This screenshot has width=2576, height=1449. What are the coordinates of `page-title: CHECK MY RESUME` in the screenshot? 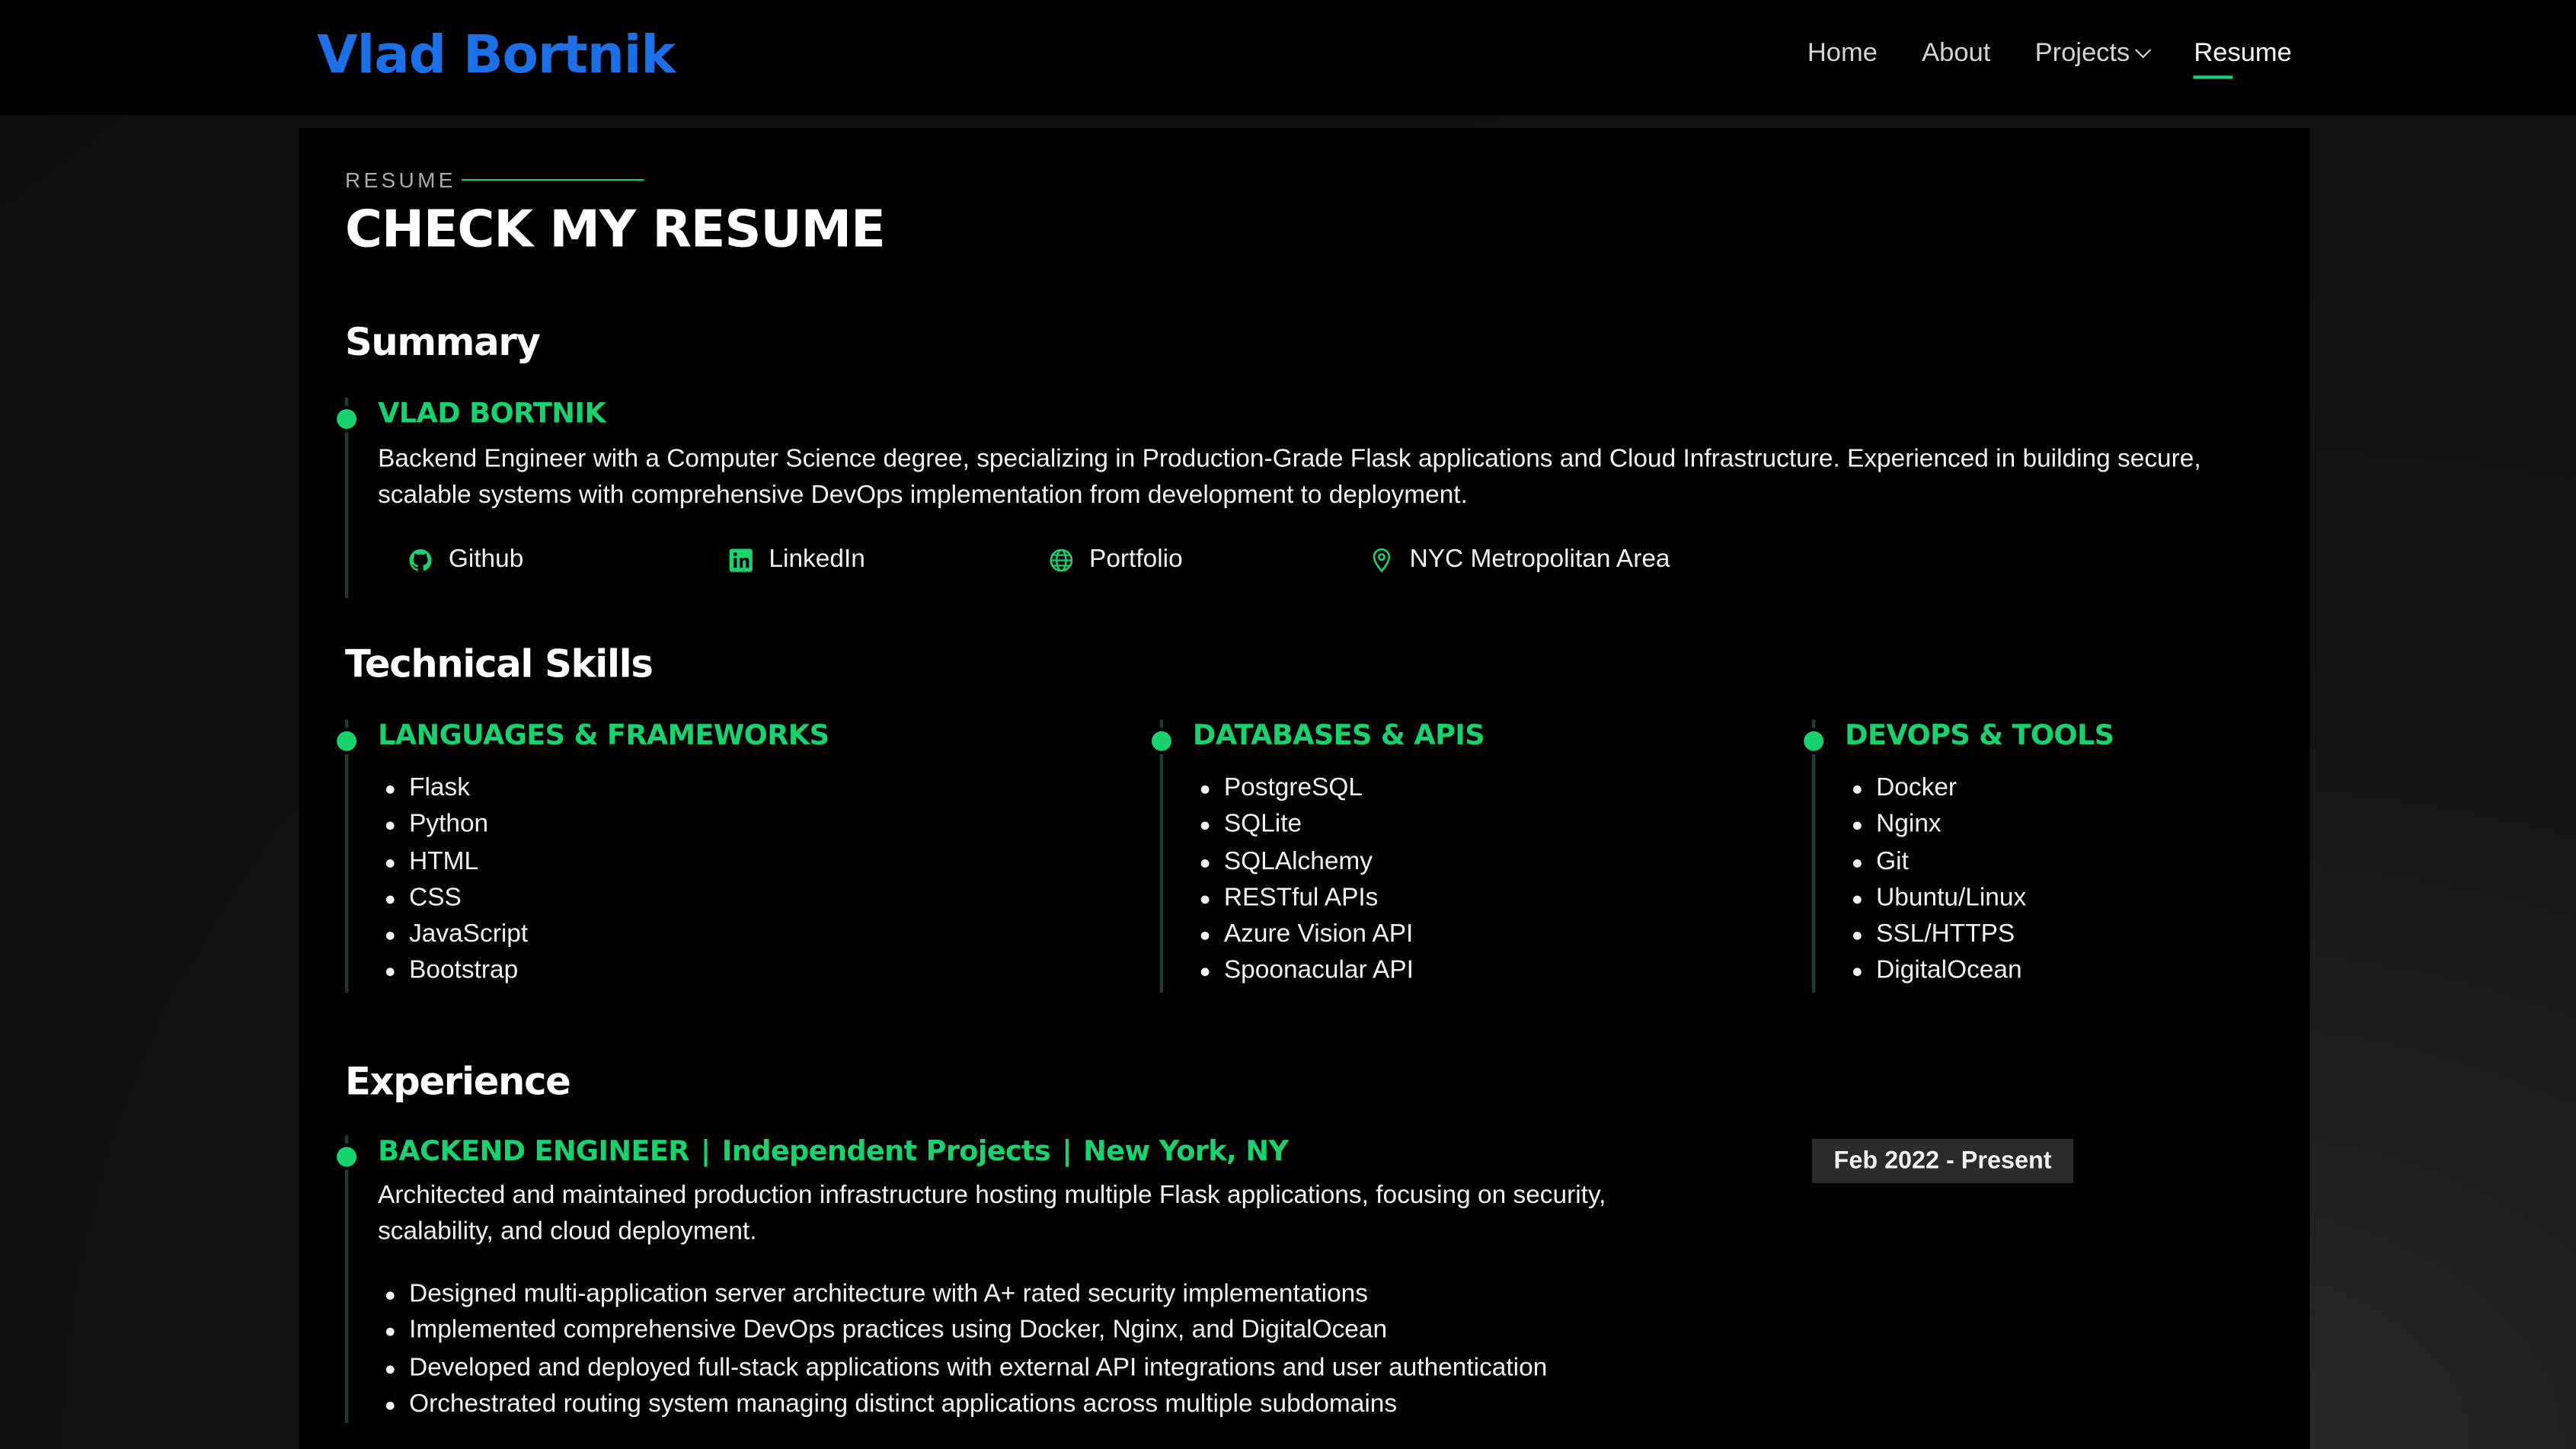 It's located at (615, 230).